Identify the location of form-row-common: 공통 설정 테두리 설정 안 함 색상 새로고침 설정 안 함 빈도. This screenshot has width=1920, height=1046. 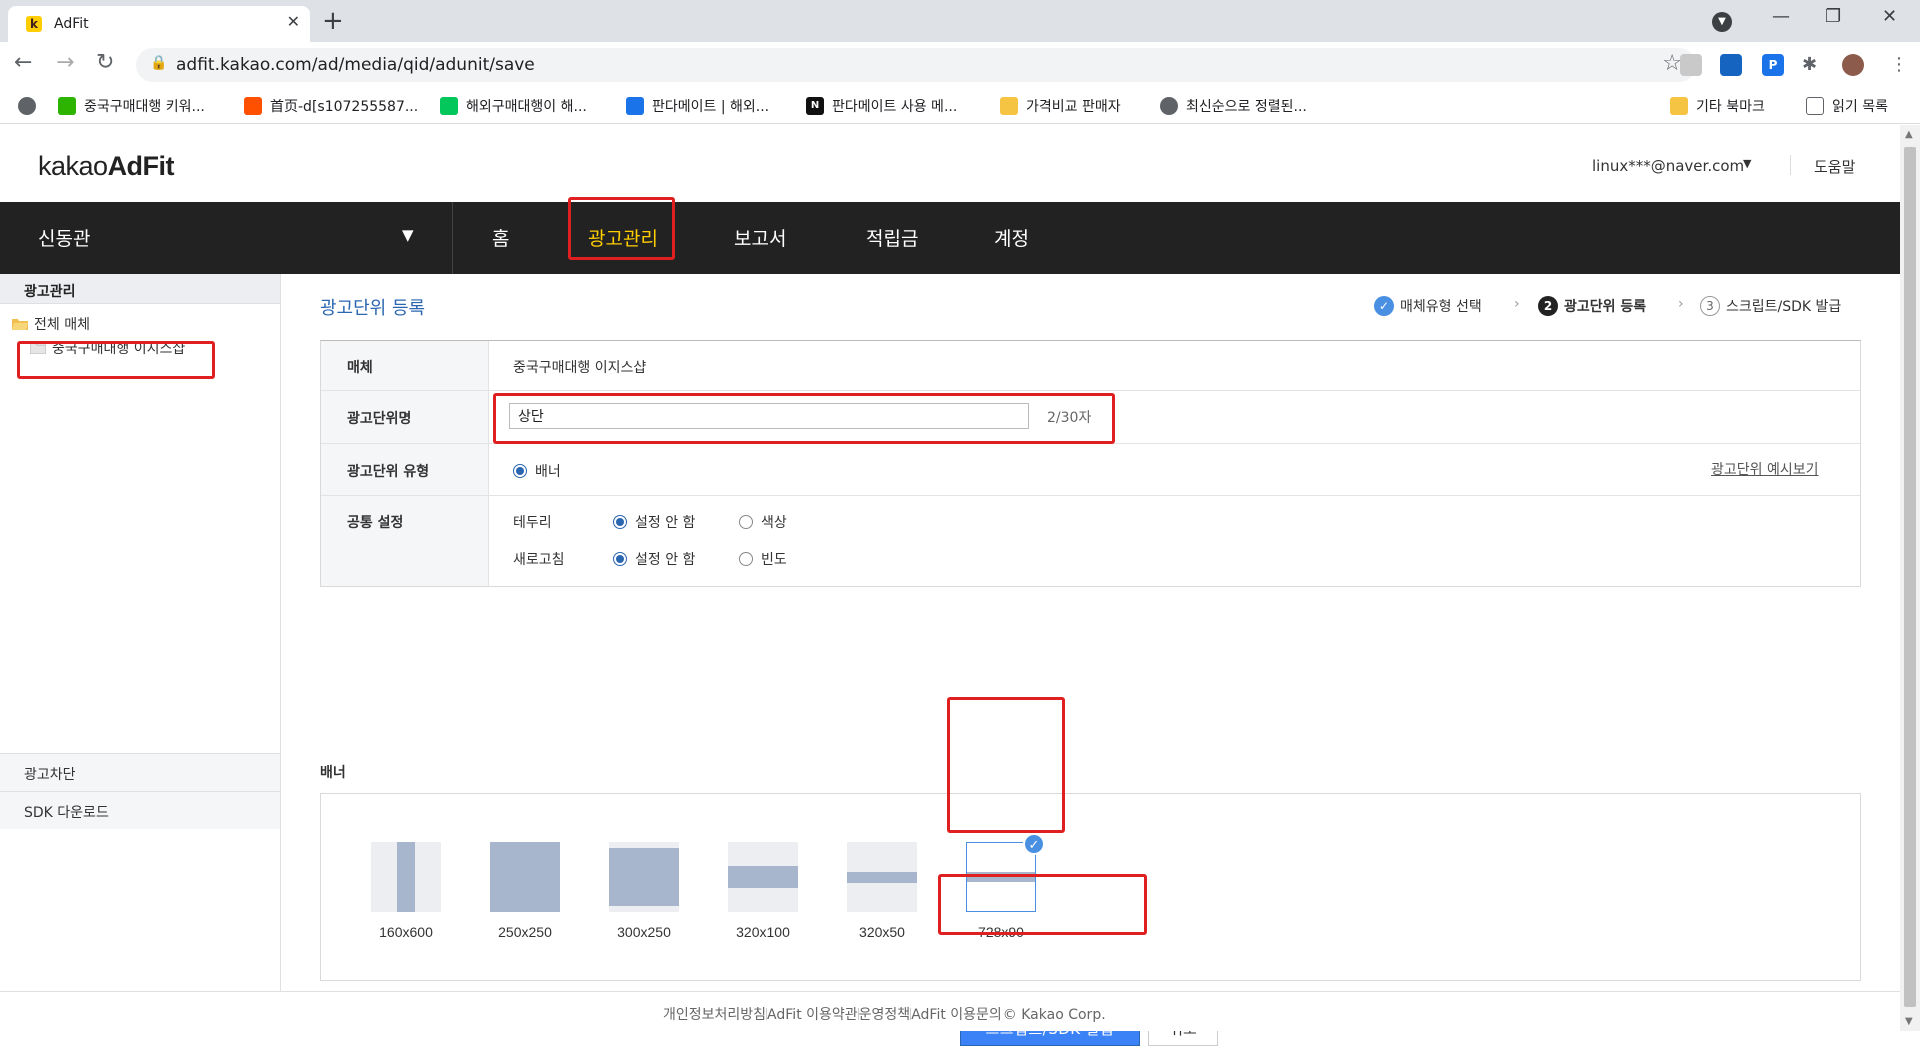
(1090, 541).